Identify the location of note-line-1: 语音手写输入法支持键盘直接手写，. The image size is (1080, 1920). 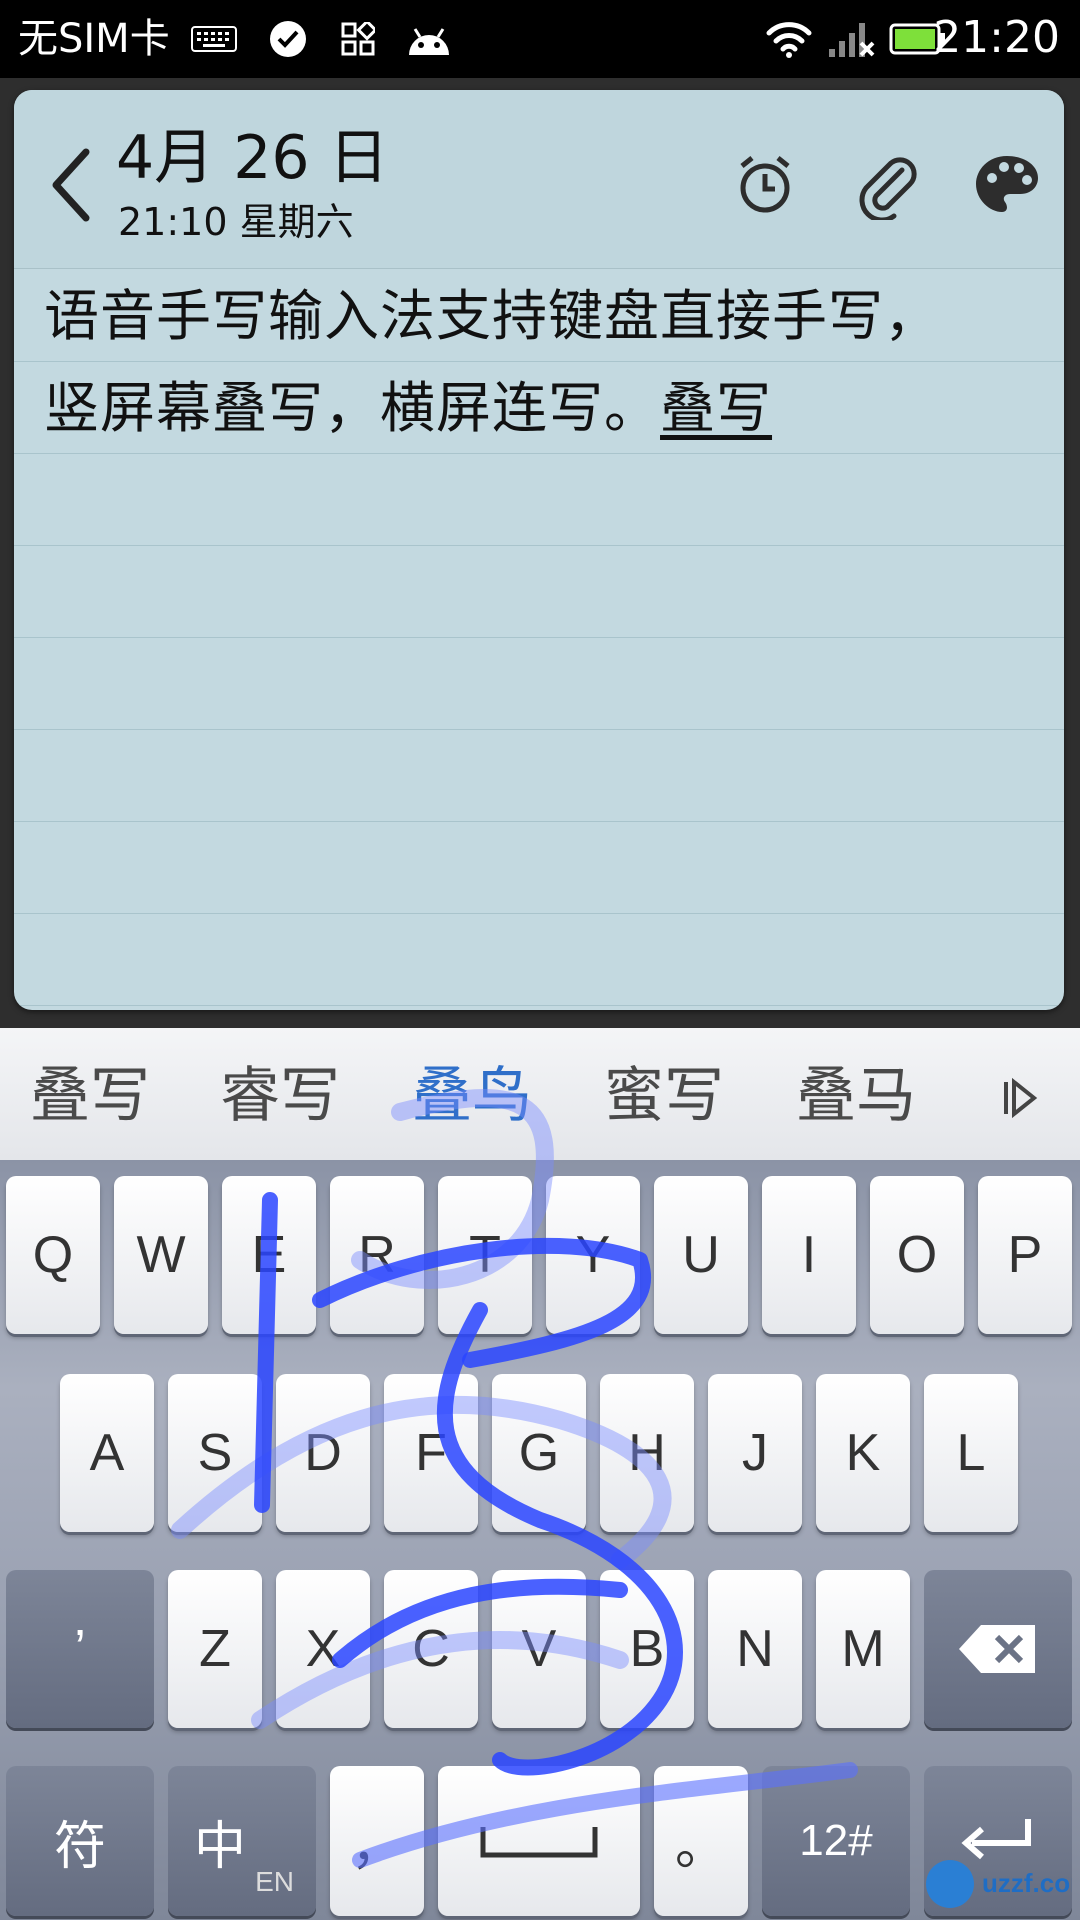
(492, 316).